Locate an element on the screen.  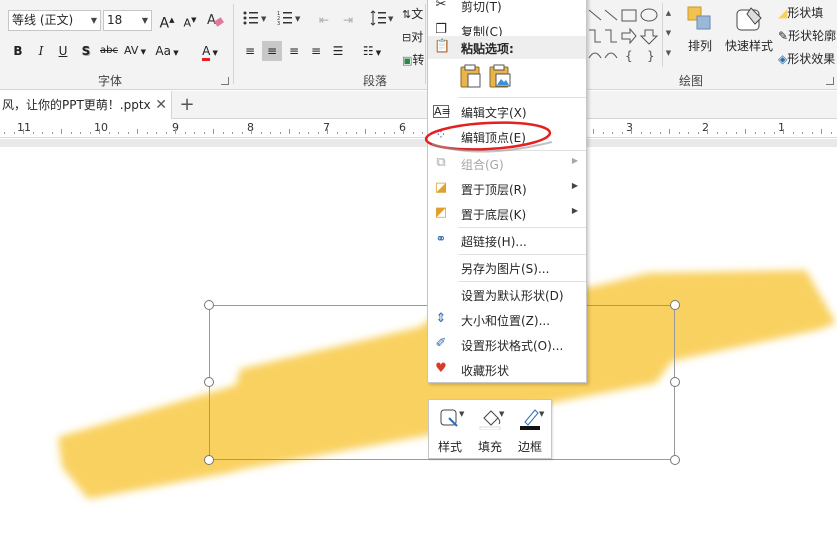
justify-button: ≡ is located at coordinates (316, 51).